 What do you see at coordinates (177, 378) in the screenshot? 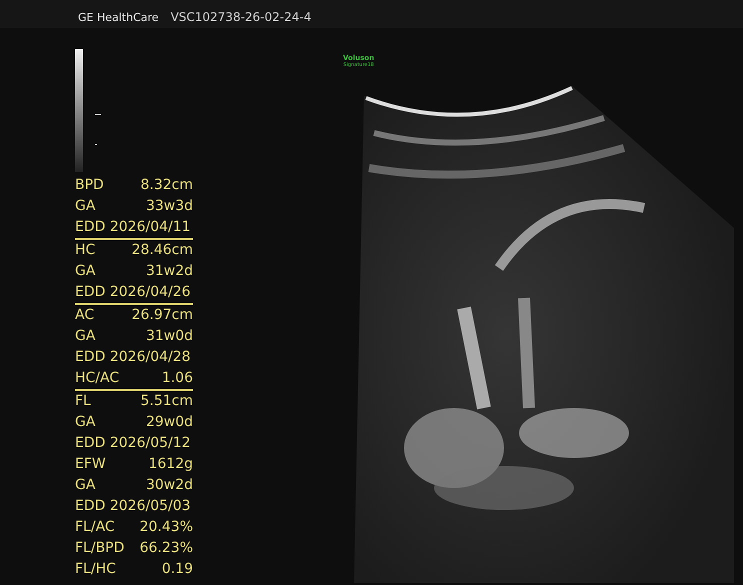
I see `measurement-value: 1.06` at bounding box center [177, 378].